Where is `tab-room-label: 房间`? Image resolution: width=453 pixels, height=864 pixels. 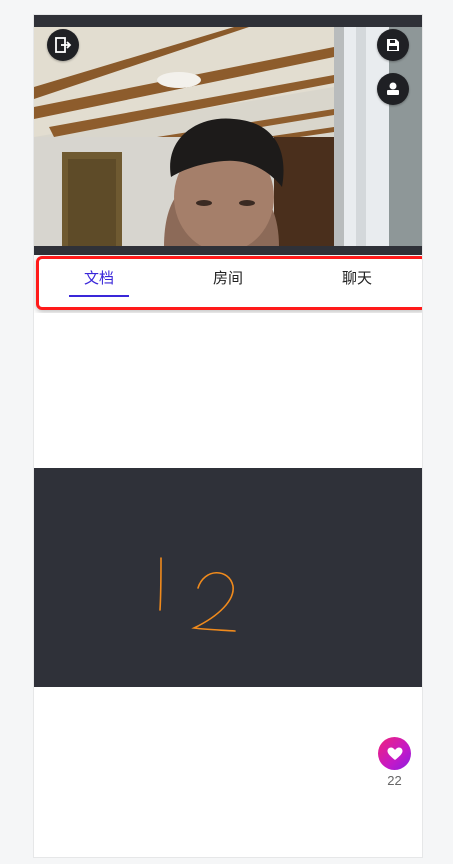
tab-room-label: 房间 is located at coordinates (227, 278).